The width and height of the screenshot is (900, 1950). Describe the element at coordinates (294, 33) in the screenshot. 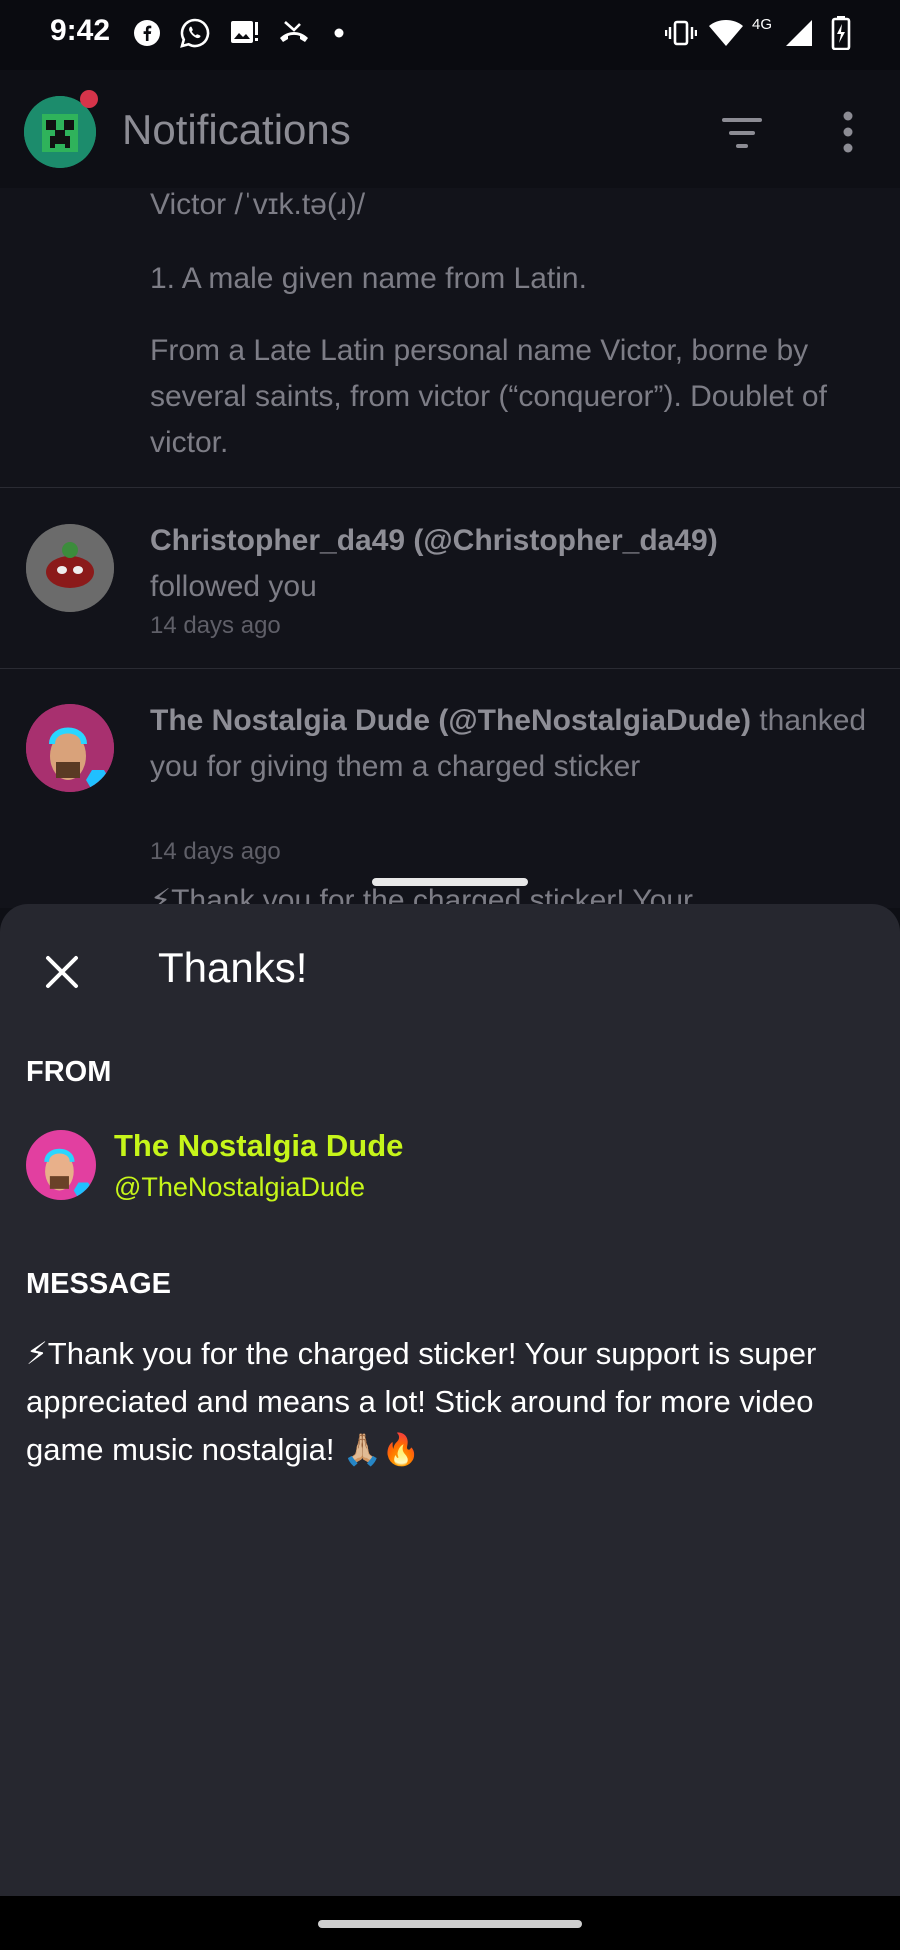

I see `missed-call-icon` at that location.